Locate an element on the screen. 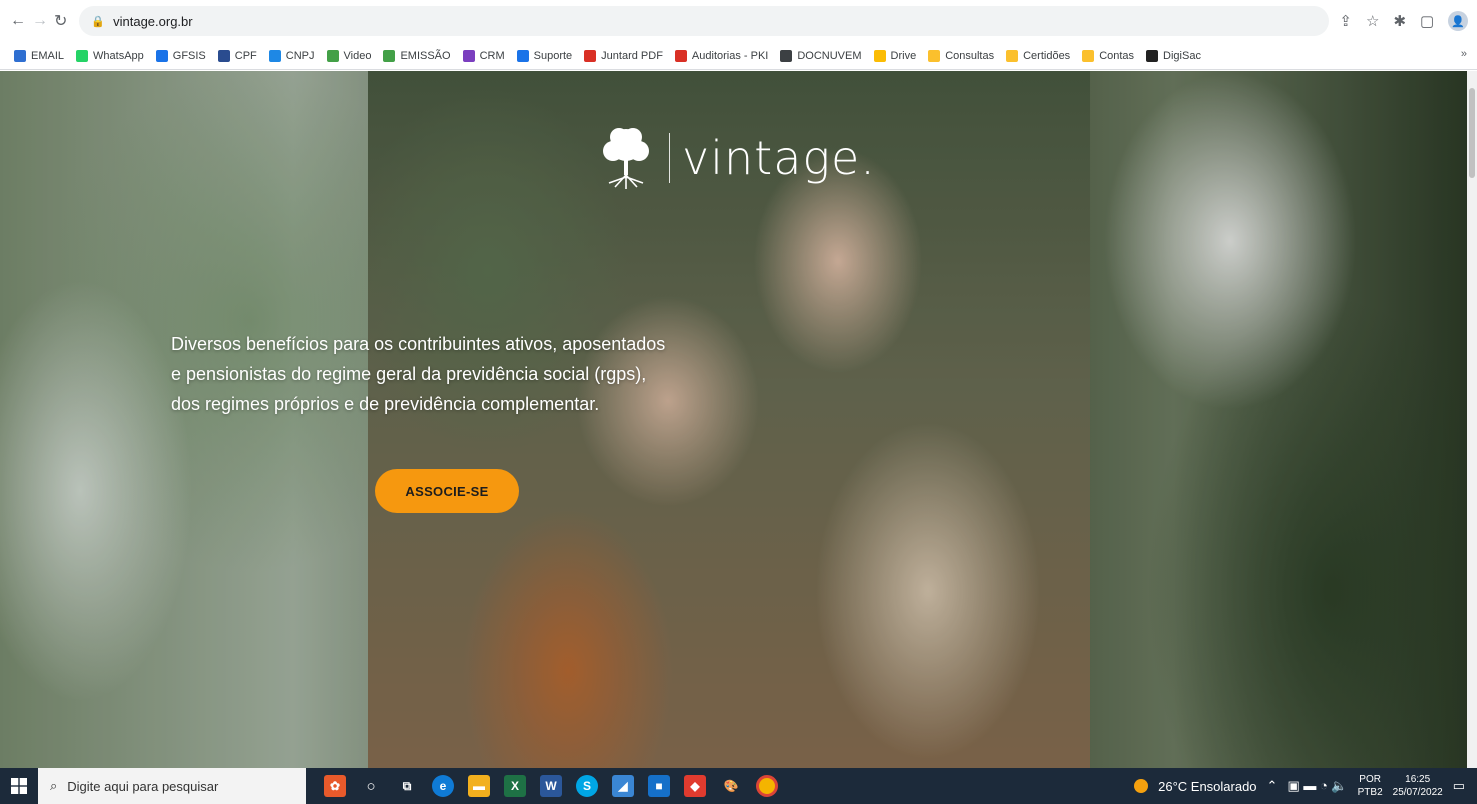 This screenshot has height=804, width=1477. associe-se-button: ASSOCIE-SE is located at coordinates (447, 491).